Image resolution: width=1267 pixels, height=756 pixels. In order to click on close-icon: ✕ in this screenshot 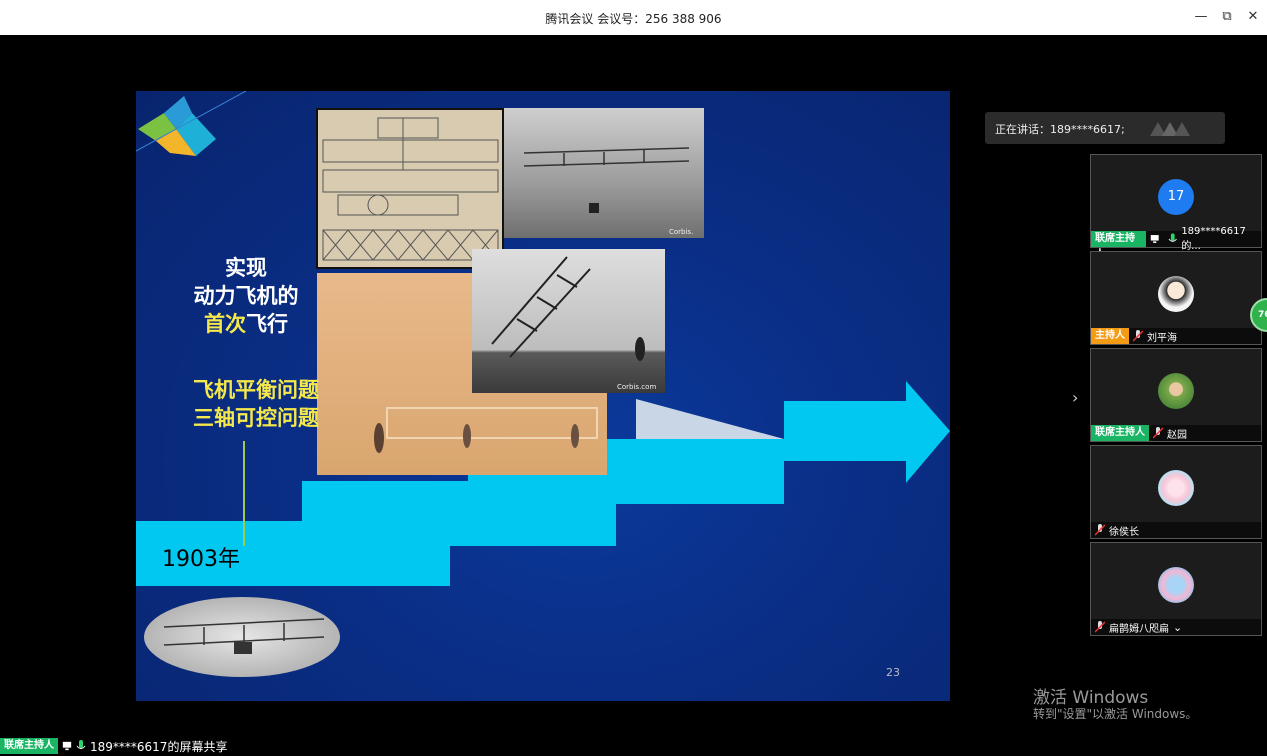, I will do `click(1253, 17)`.